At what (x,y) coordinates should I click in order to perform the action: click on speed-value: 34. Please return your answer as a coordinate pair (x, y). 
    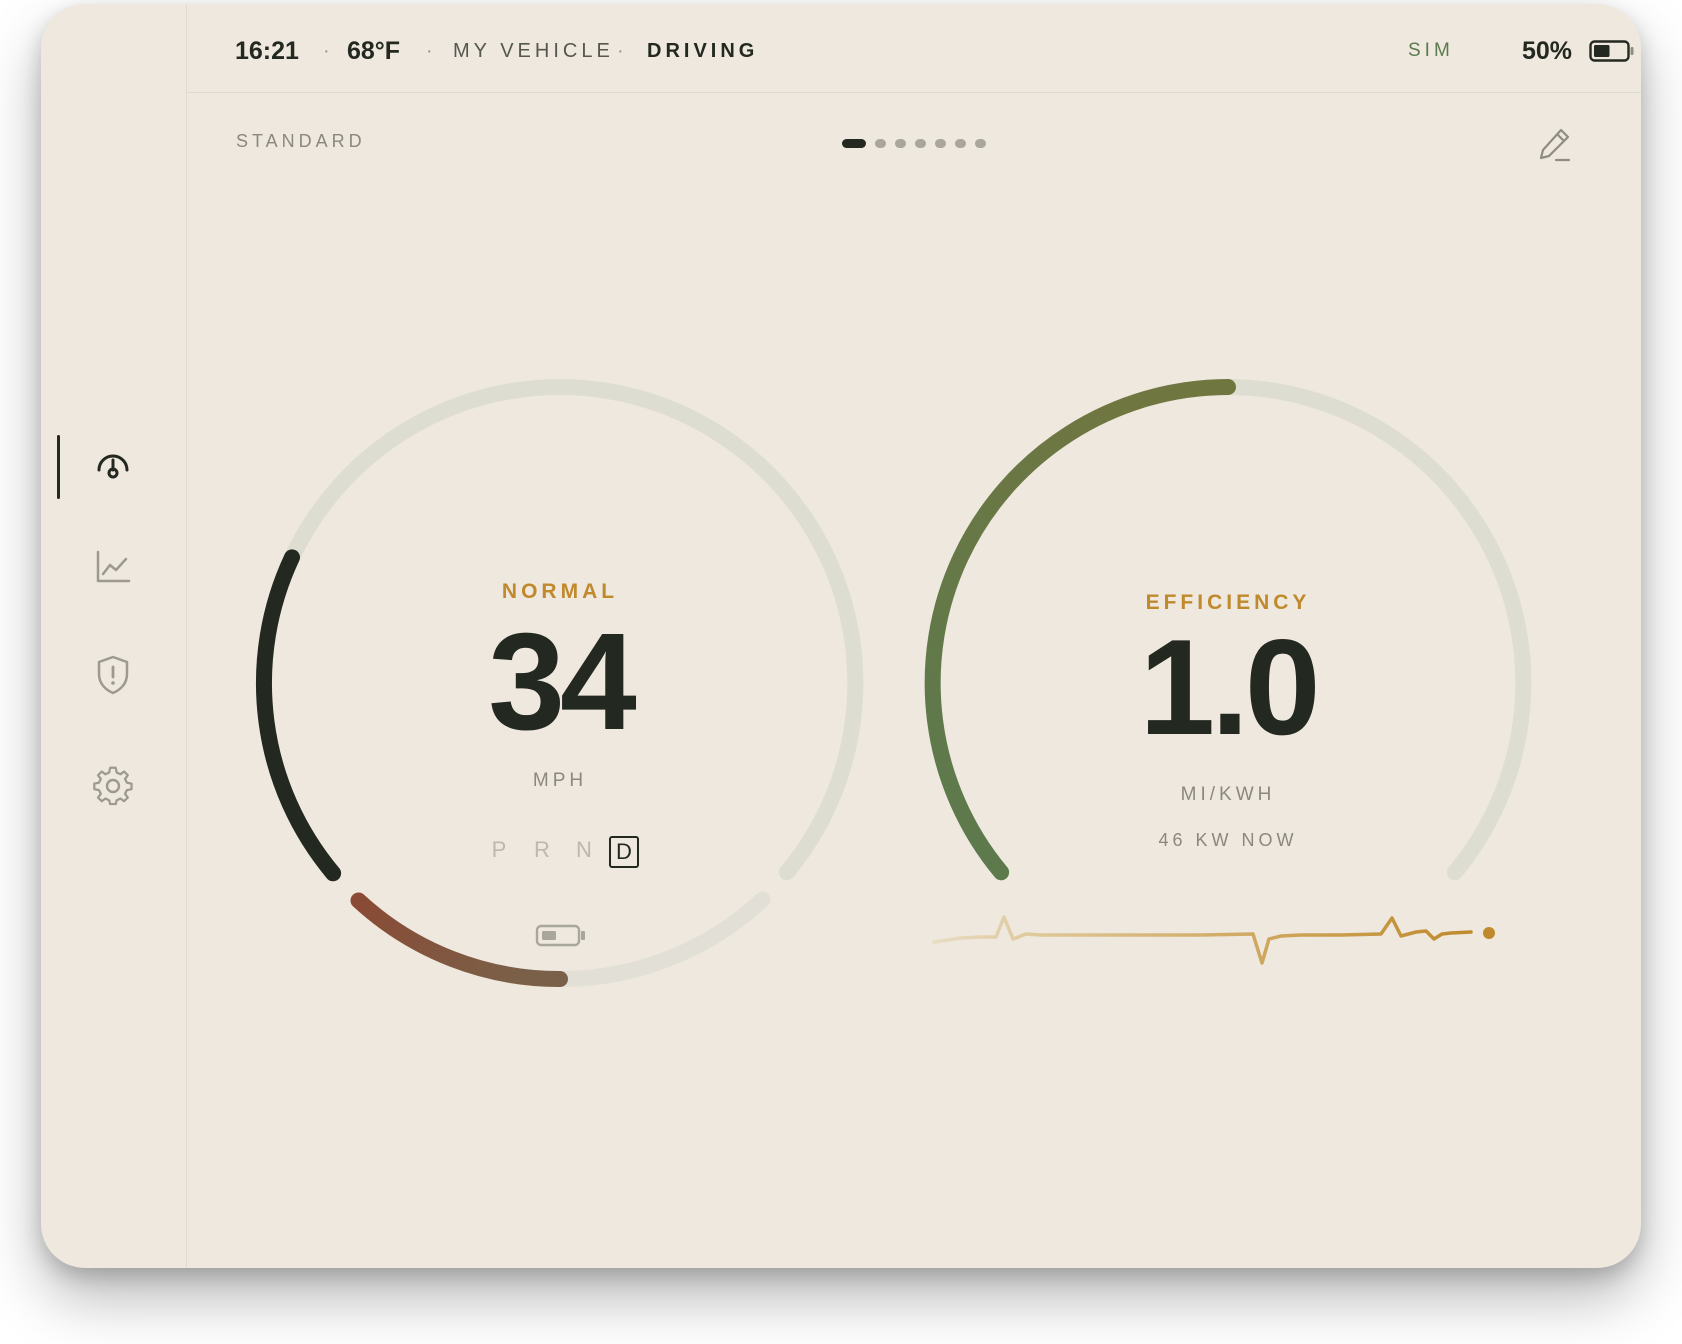
    Looking at the image, I should click on (562, 682).